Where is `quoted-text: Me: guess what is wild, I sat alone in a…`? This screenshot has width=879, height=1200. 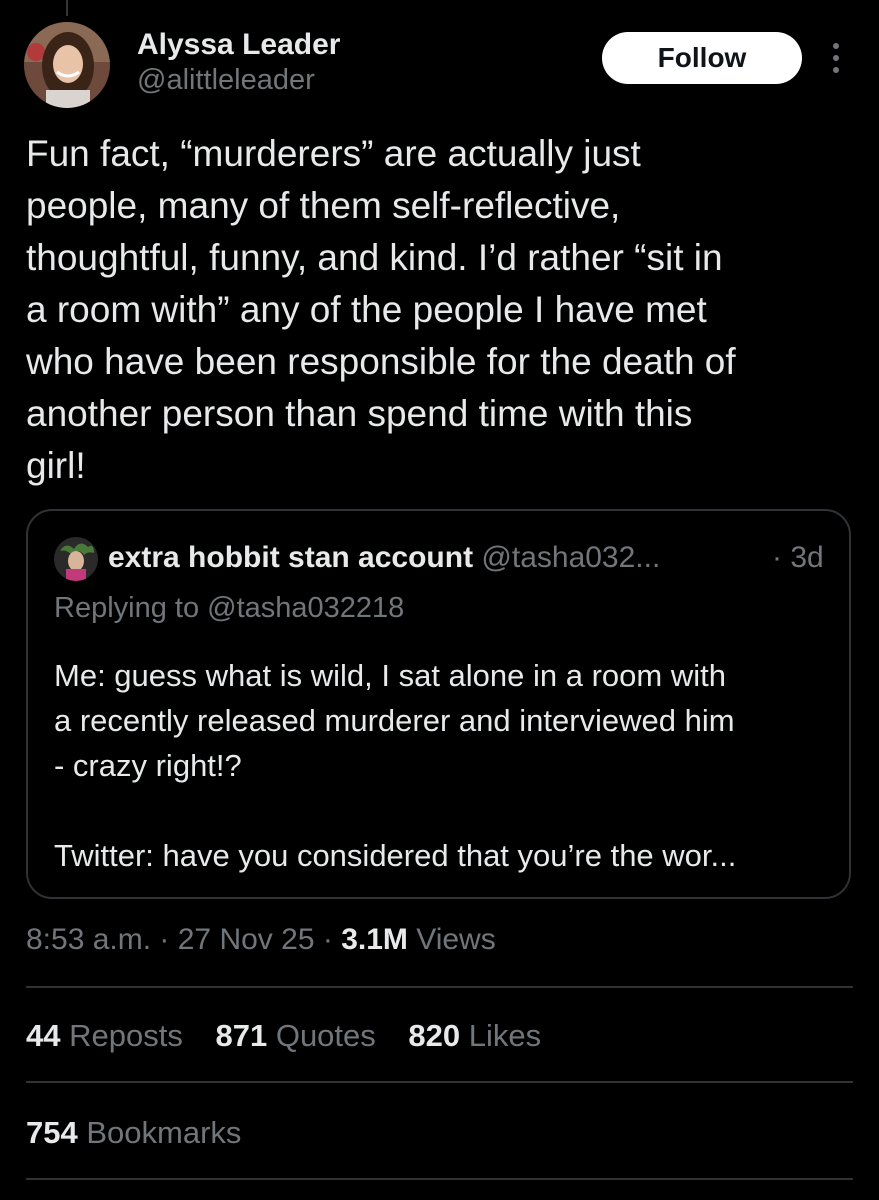
quoted-text: Me: guess what is wild, I sat alone in a… is located at coordinates (395, 765).